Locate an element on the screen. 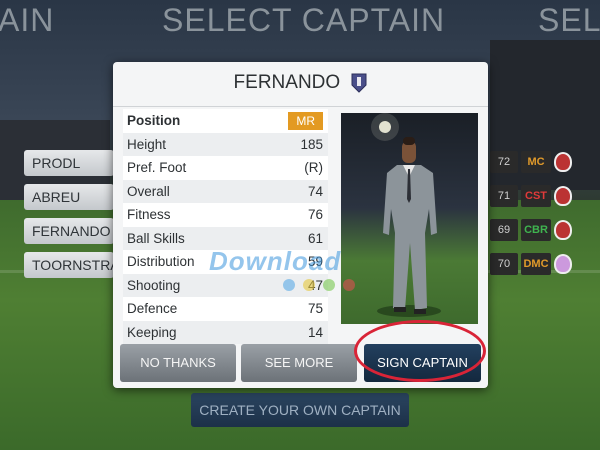  stat-label: Keeping is located at coordinates (152, 332).